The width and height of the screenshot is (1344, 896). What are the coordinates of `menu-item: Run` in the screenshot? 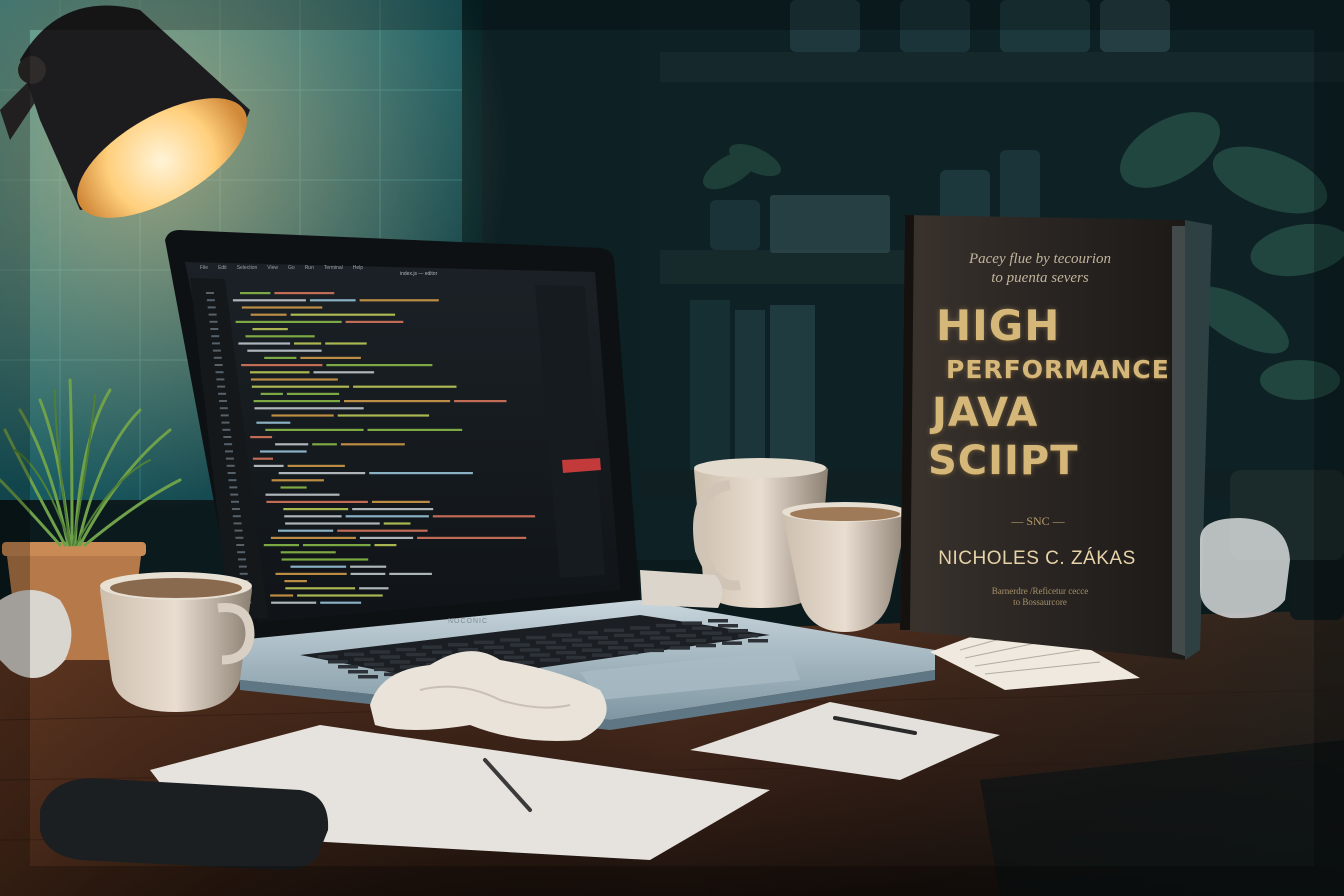 It's located at (309, 268).